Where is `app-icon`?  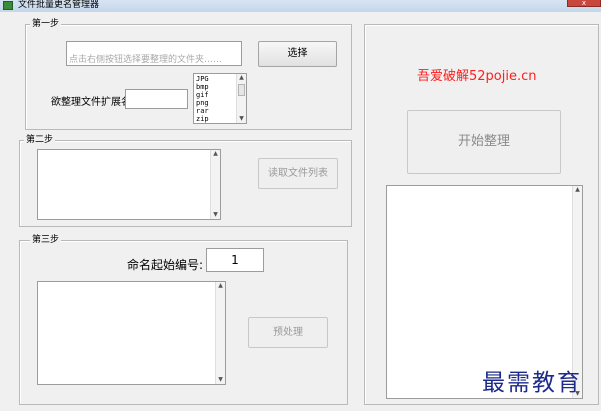 app-icon is located at coordinates (8, 5).